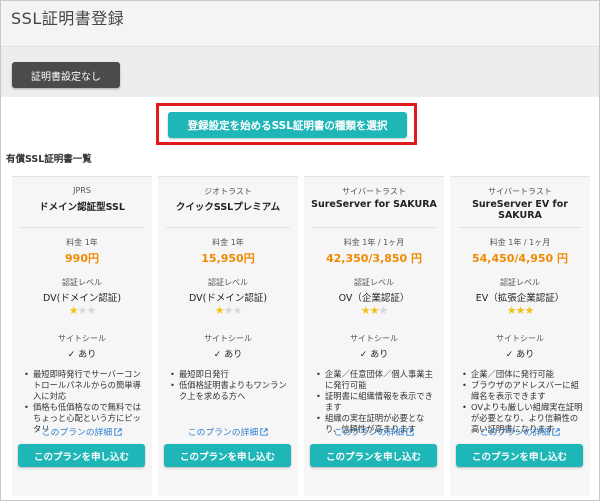 This screenshot has width=600, height=501. Describe the element at coordinates (231, 374) in the screenshot. I see `feature-item: 最短即日発行` at that location.